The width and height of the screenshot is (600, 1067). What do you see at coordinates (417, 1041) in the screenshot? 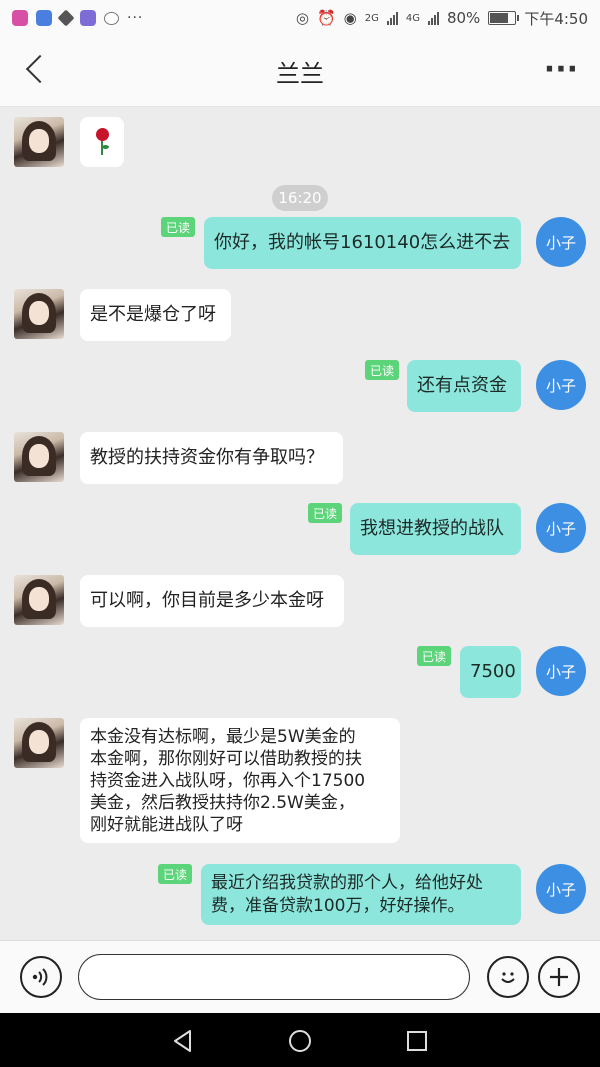
I see `recents-nav-icon` at bounding box center [417, 1041].